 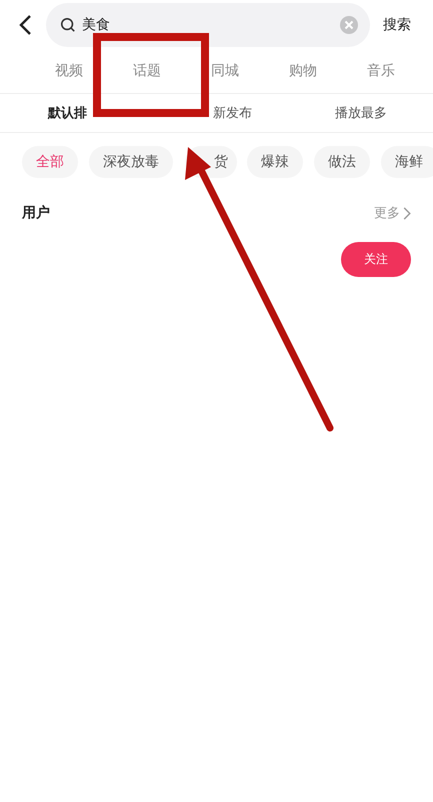 What do you see at coordinates (376, 259) in the screenshot?
I see `follow-button: 关注` at bounding box center [376, 259].